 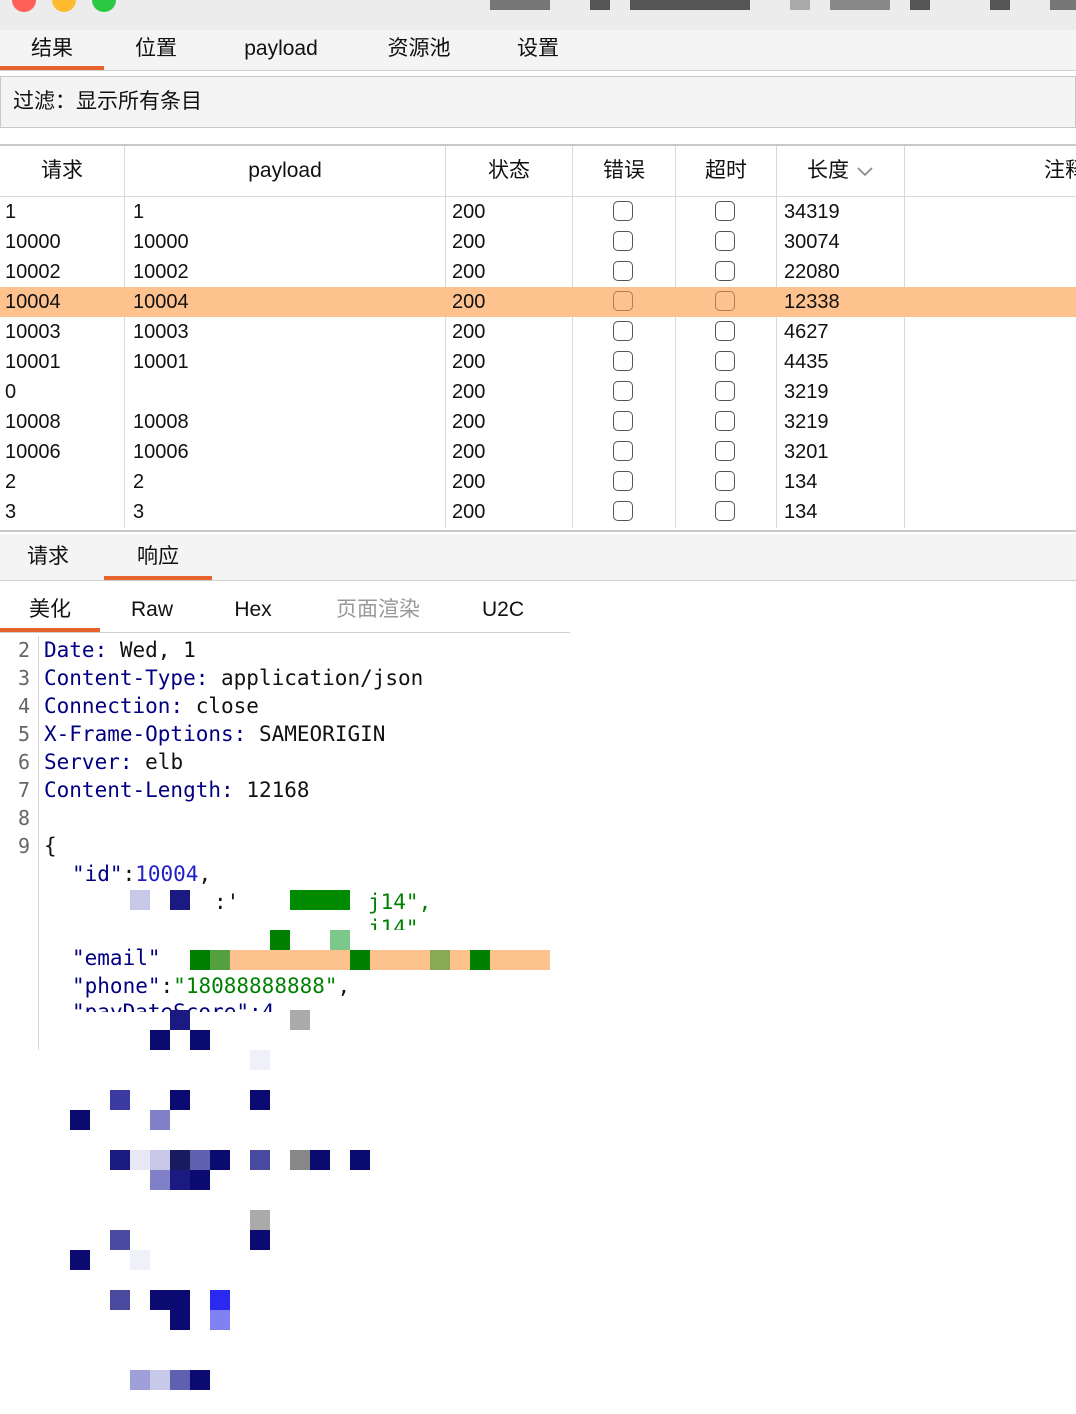 I want to click on tab-response: 响应, so click(x=158, y=557).